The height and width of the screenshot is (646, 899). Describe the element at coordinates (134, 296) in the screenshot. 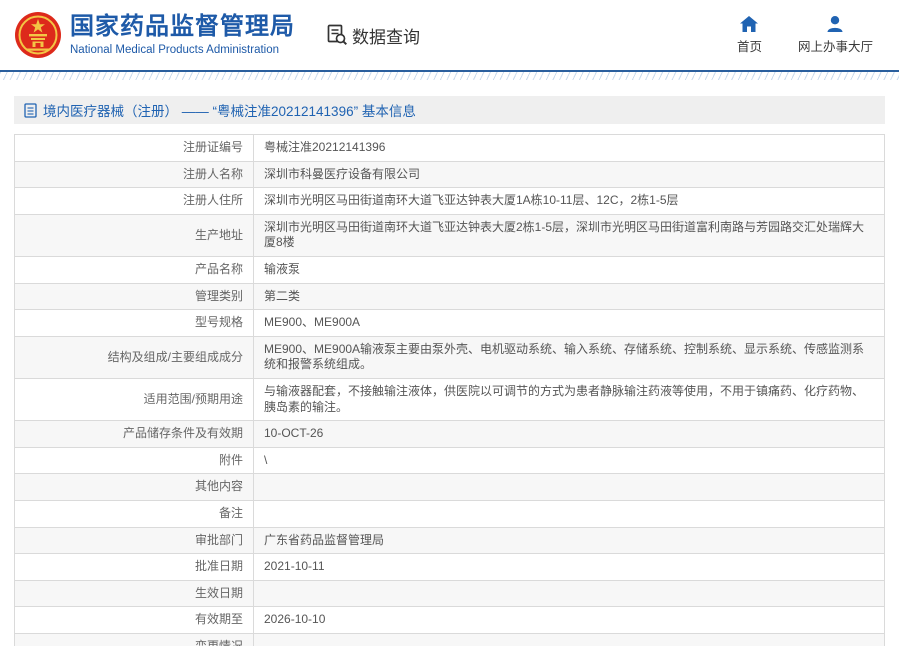

I see `field-label: 管理类别` at that location.